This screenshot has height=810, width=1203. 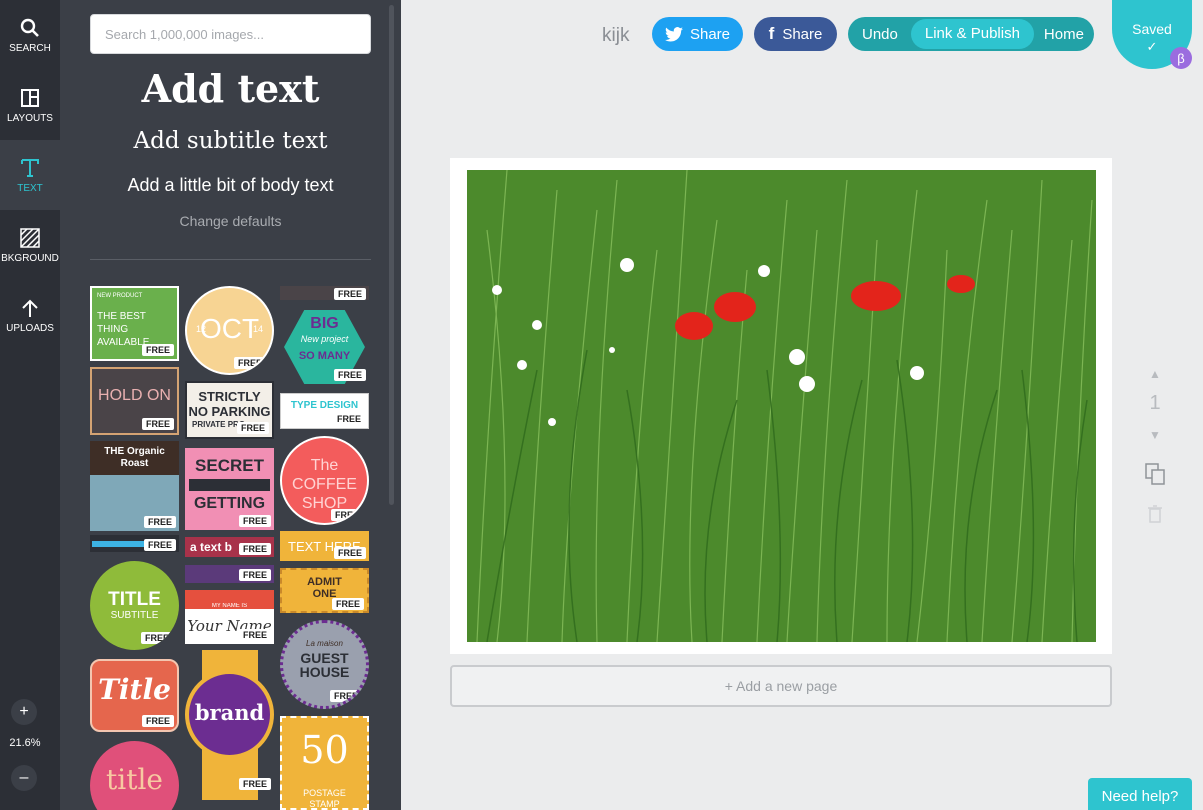 I want to click on rail-text: TEXT, so click(x=30, y=175).